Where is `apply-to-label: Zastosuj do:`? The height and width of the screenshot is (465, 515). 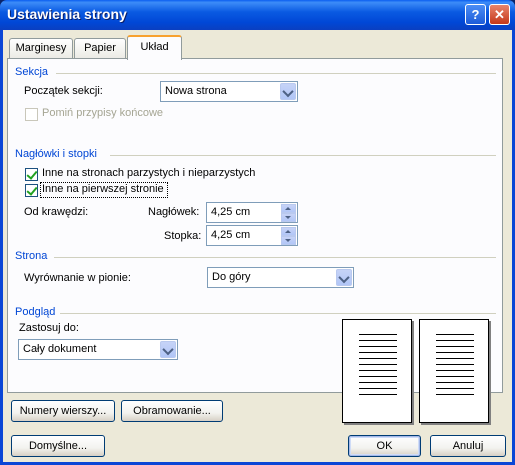 apply-to-label: Zastosuj do: is located at coordinates (49, 328).